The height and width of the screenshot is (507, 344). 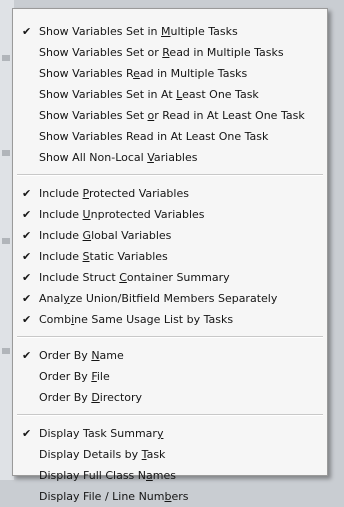 What do you see at coordinates (178, 277) in the screenshot?
I see `menu-item-label-rest: ontainer Summary` at bounding box center [178, 277].